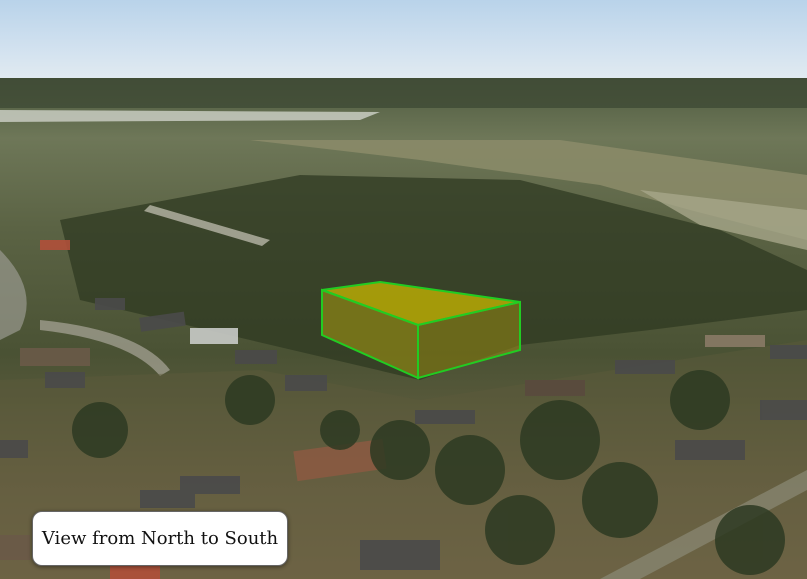 The width and height of the screenshot is (807, 579). What do you see at coordinates (13, 295) in the screenshot?
I see `road-left` at bounding box center [13, 295].